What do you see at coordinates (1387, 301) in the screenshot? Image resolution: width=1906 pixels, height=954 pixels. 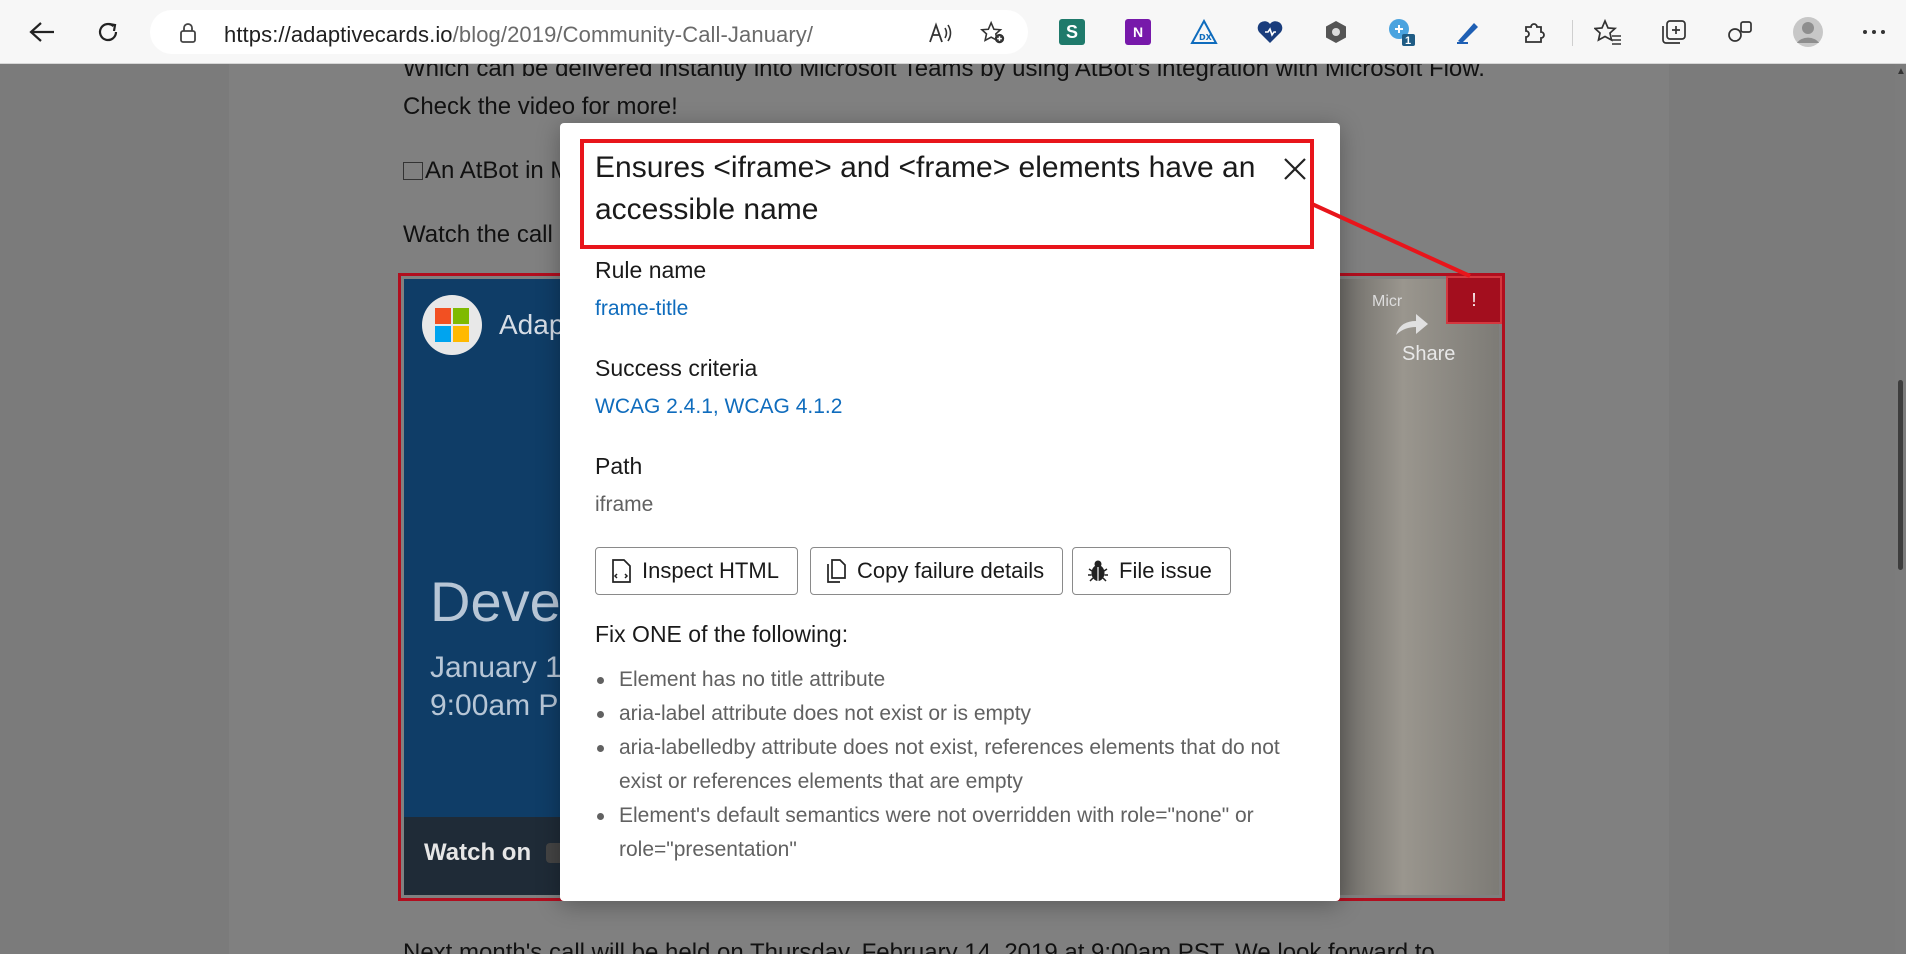 I see `video-corner-brand: Micr` at bounding box center [1387, 301].